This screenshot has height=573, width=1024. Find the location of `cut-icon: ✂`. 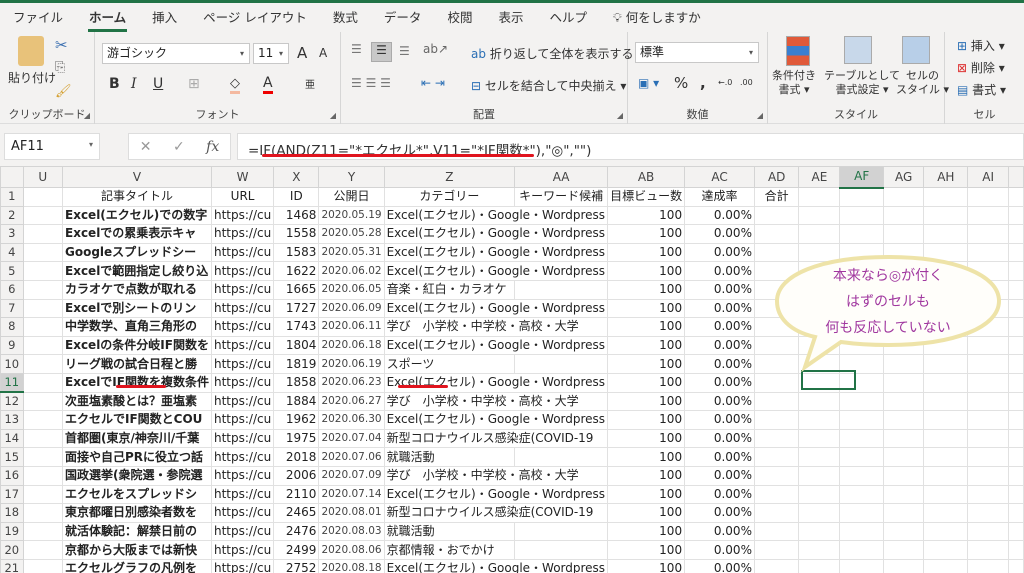

cut-icon: ✂ is located at coordinates (61, 45).